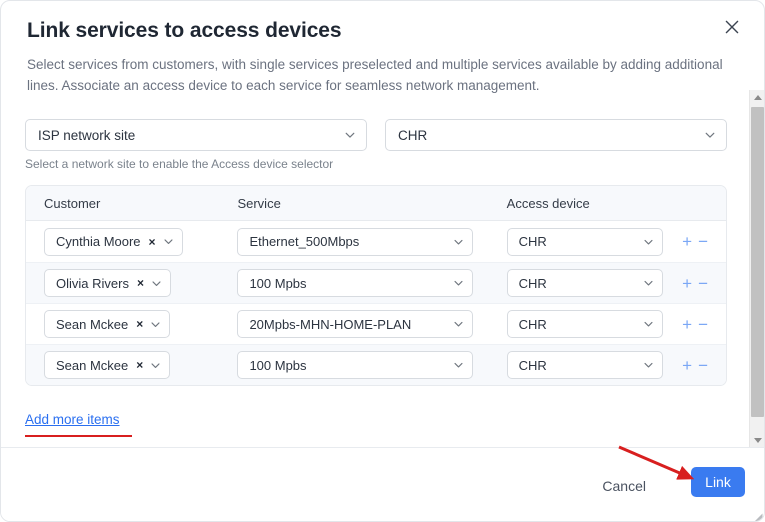 This screenshot has width=765, height=522. I want to click on network-site-select: ISP network site, so click(196, 135).